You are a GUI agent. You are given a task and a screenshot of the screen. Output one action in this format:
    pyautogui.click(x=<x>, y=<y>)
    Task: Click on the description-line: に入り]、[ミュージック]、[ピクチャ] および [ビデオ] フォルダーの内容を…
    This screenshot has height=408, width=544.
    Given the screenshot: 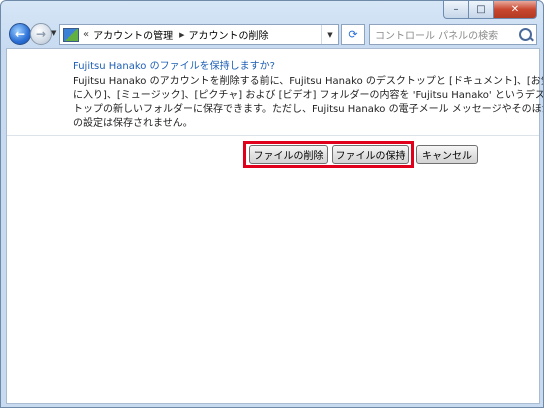 What is the action you would take?
    pyautogui.click(x=308, y=95)
    